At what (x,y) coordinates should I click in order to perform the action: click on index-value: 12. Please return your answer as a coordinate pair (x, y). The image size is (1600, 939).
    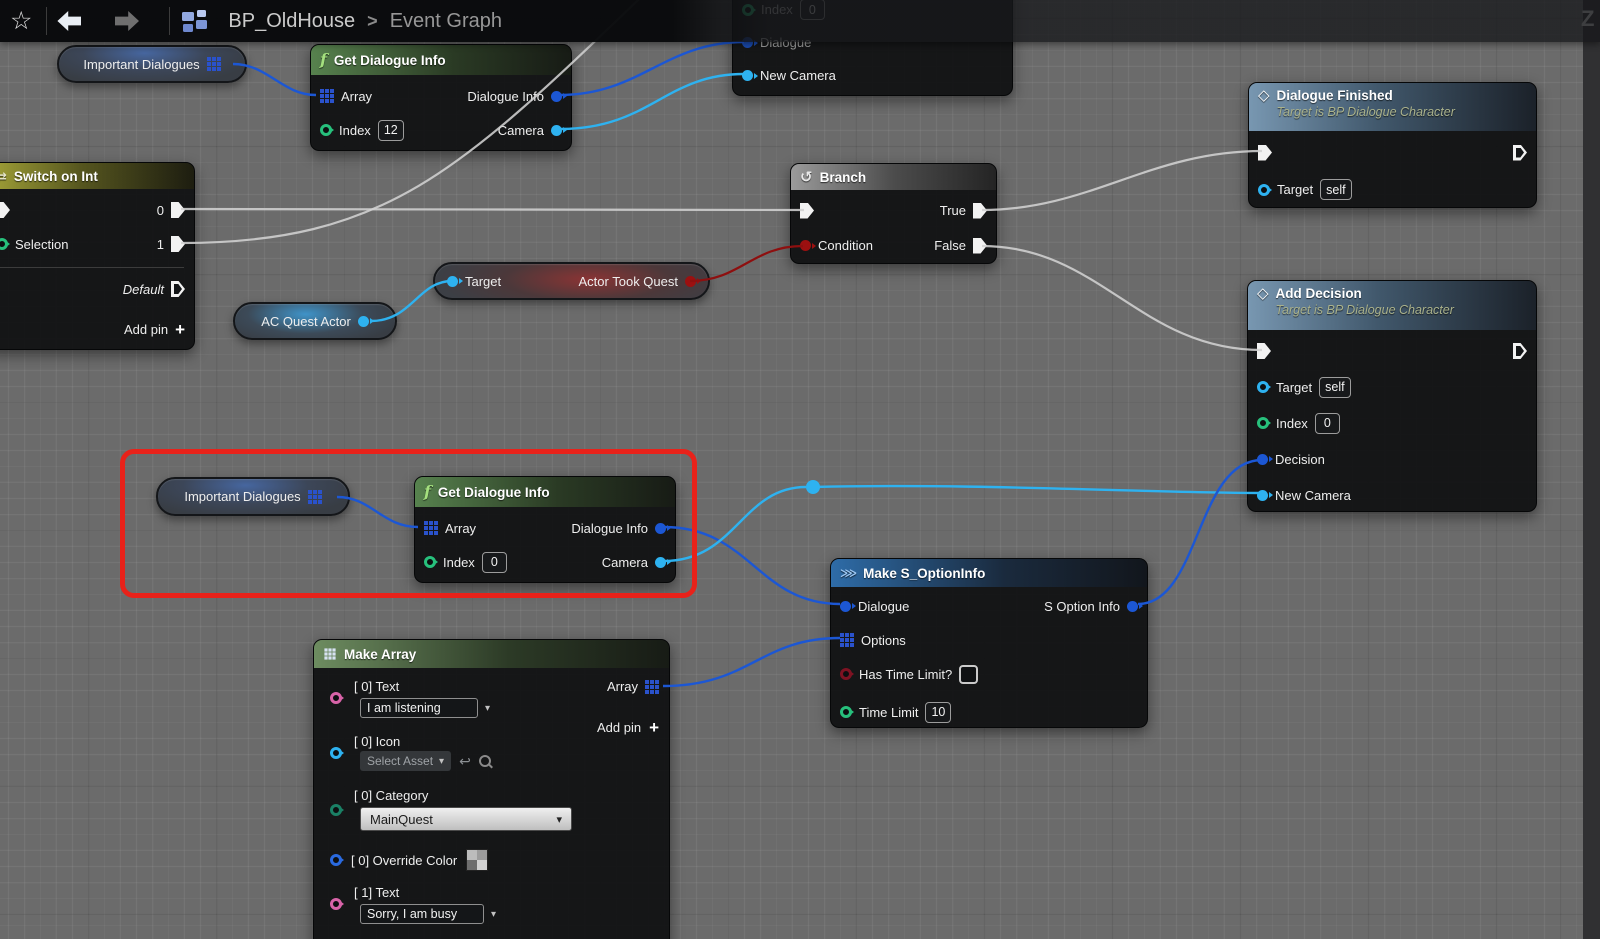
    Looking at the image, I should click on (390, 130).